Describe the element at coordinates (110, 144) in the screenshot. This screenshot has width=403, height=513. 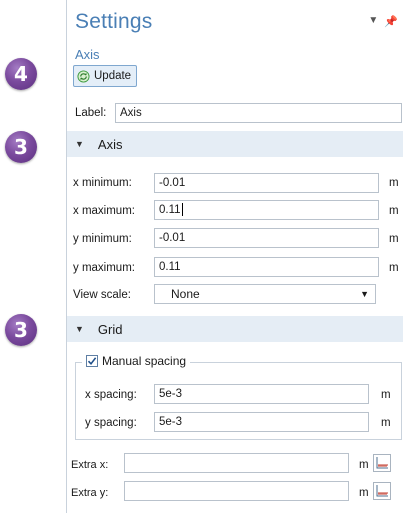
I see `section-title-axis: Axis` at that location.